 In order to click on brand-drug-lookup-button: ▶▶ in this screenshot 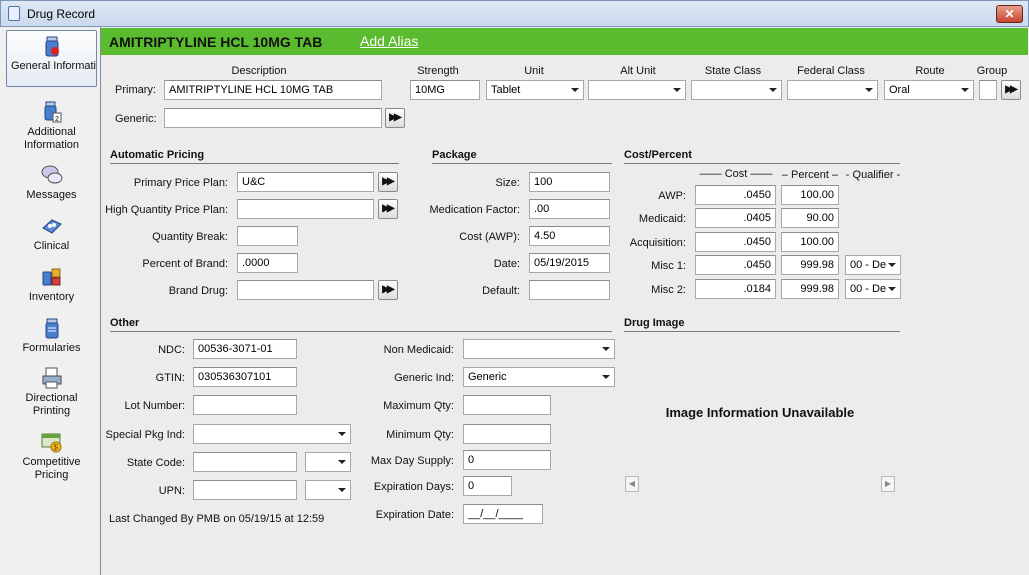, I will do `click(388, 290)`.